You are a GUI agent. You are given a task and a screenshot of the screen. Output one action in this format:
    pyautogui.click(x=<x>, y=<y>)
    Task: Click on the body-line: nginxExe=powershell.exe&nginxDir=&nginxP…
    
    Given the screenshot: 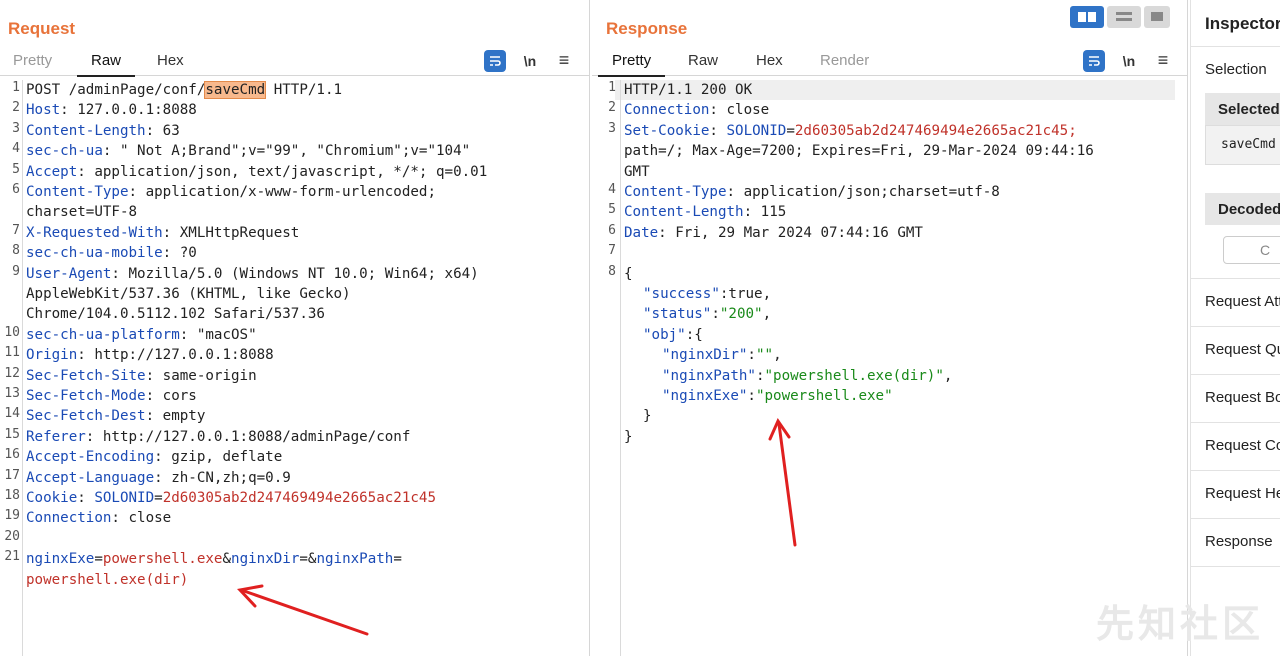 What is the action you would take?
    pyautogui.click(x=214, y=559)
    